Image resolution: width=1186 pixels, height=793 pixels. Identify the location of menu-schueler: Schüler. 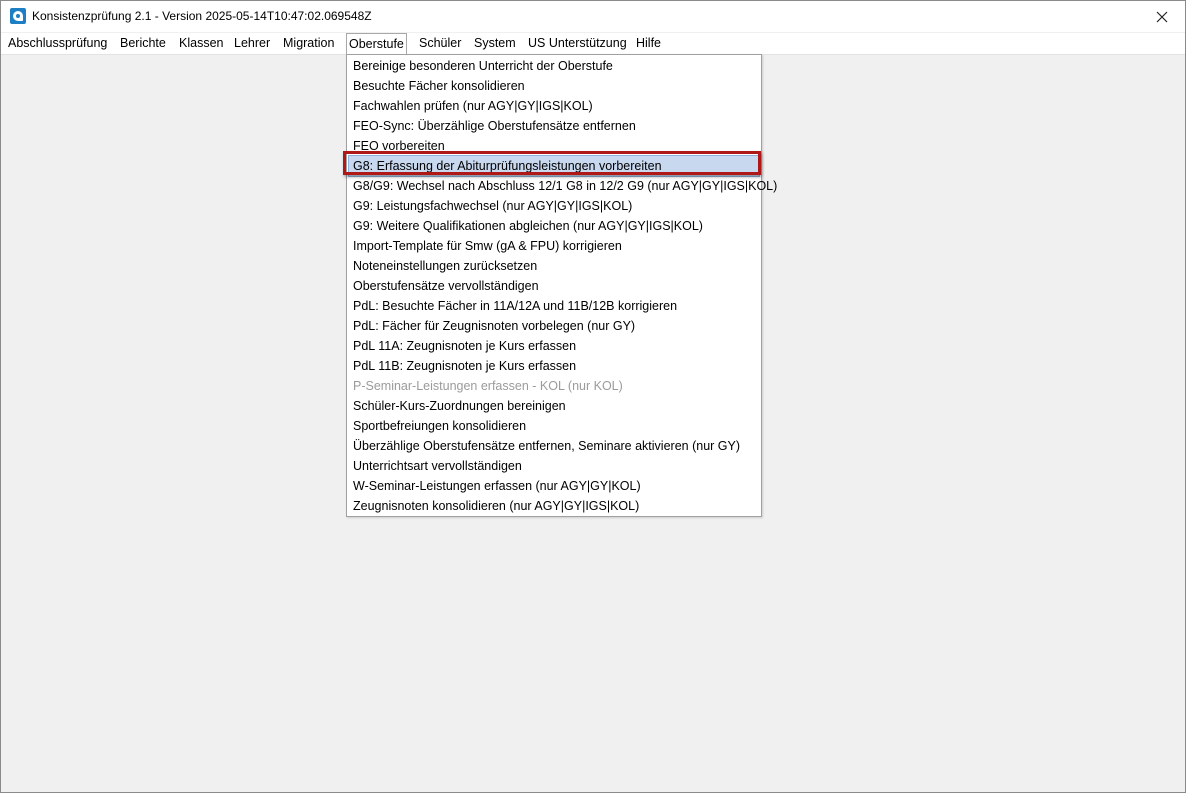
(440, 43).